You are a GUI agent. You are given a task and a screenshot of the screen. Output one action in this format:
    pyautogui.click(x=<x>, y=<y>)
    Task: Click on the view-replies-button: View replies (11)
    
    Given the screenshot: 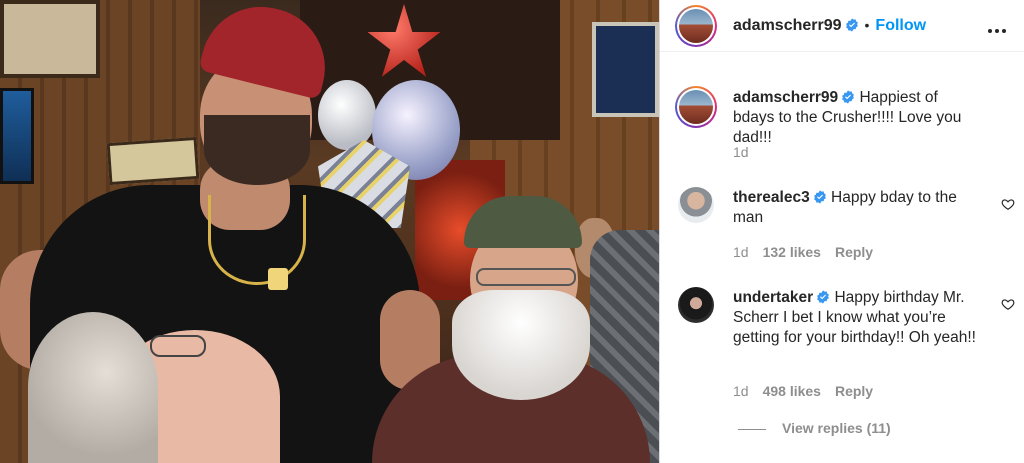 What is the action you would take?
    pyautogui.click(x=814, y=428)
    